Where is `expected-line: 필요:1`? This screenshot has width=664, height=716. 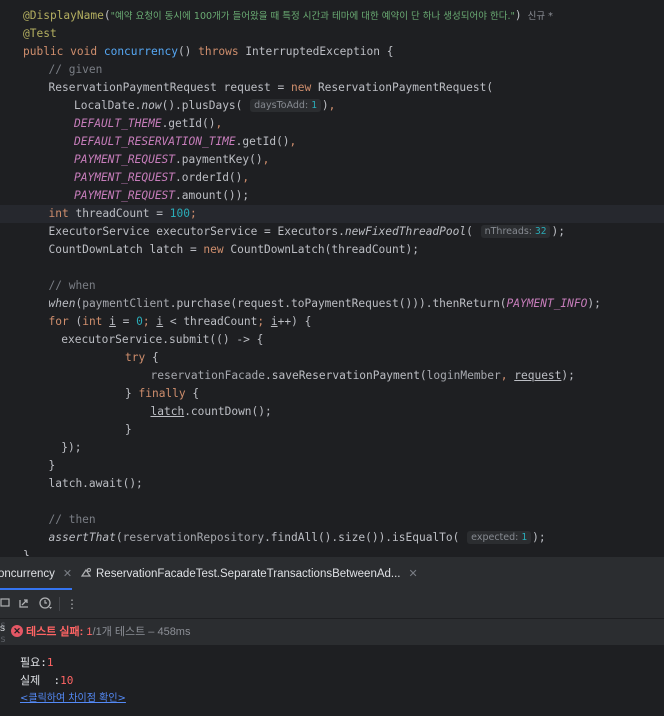
expected-line: 필요:1 is located at coordinates (37, 663).